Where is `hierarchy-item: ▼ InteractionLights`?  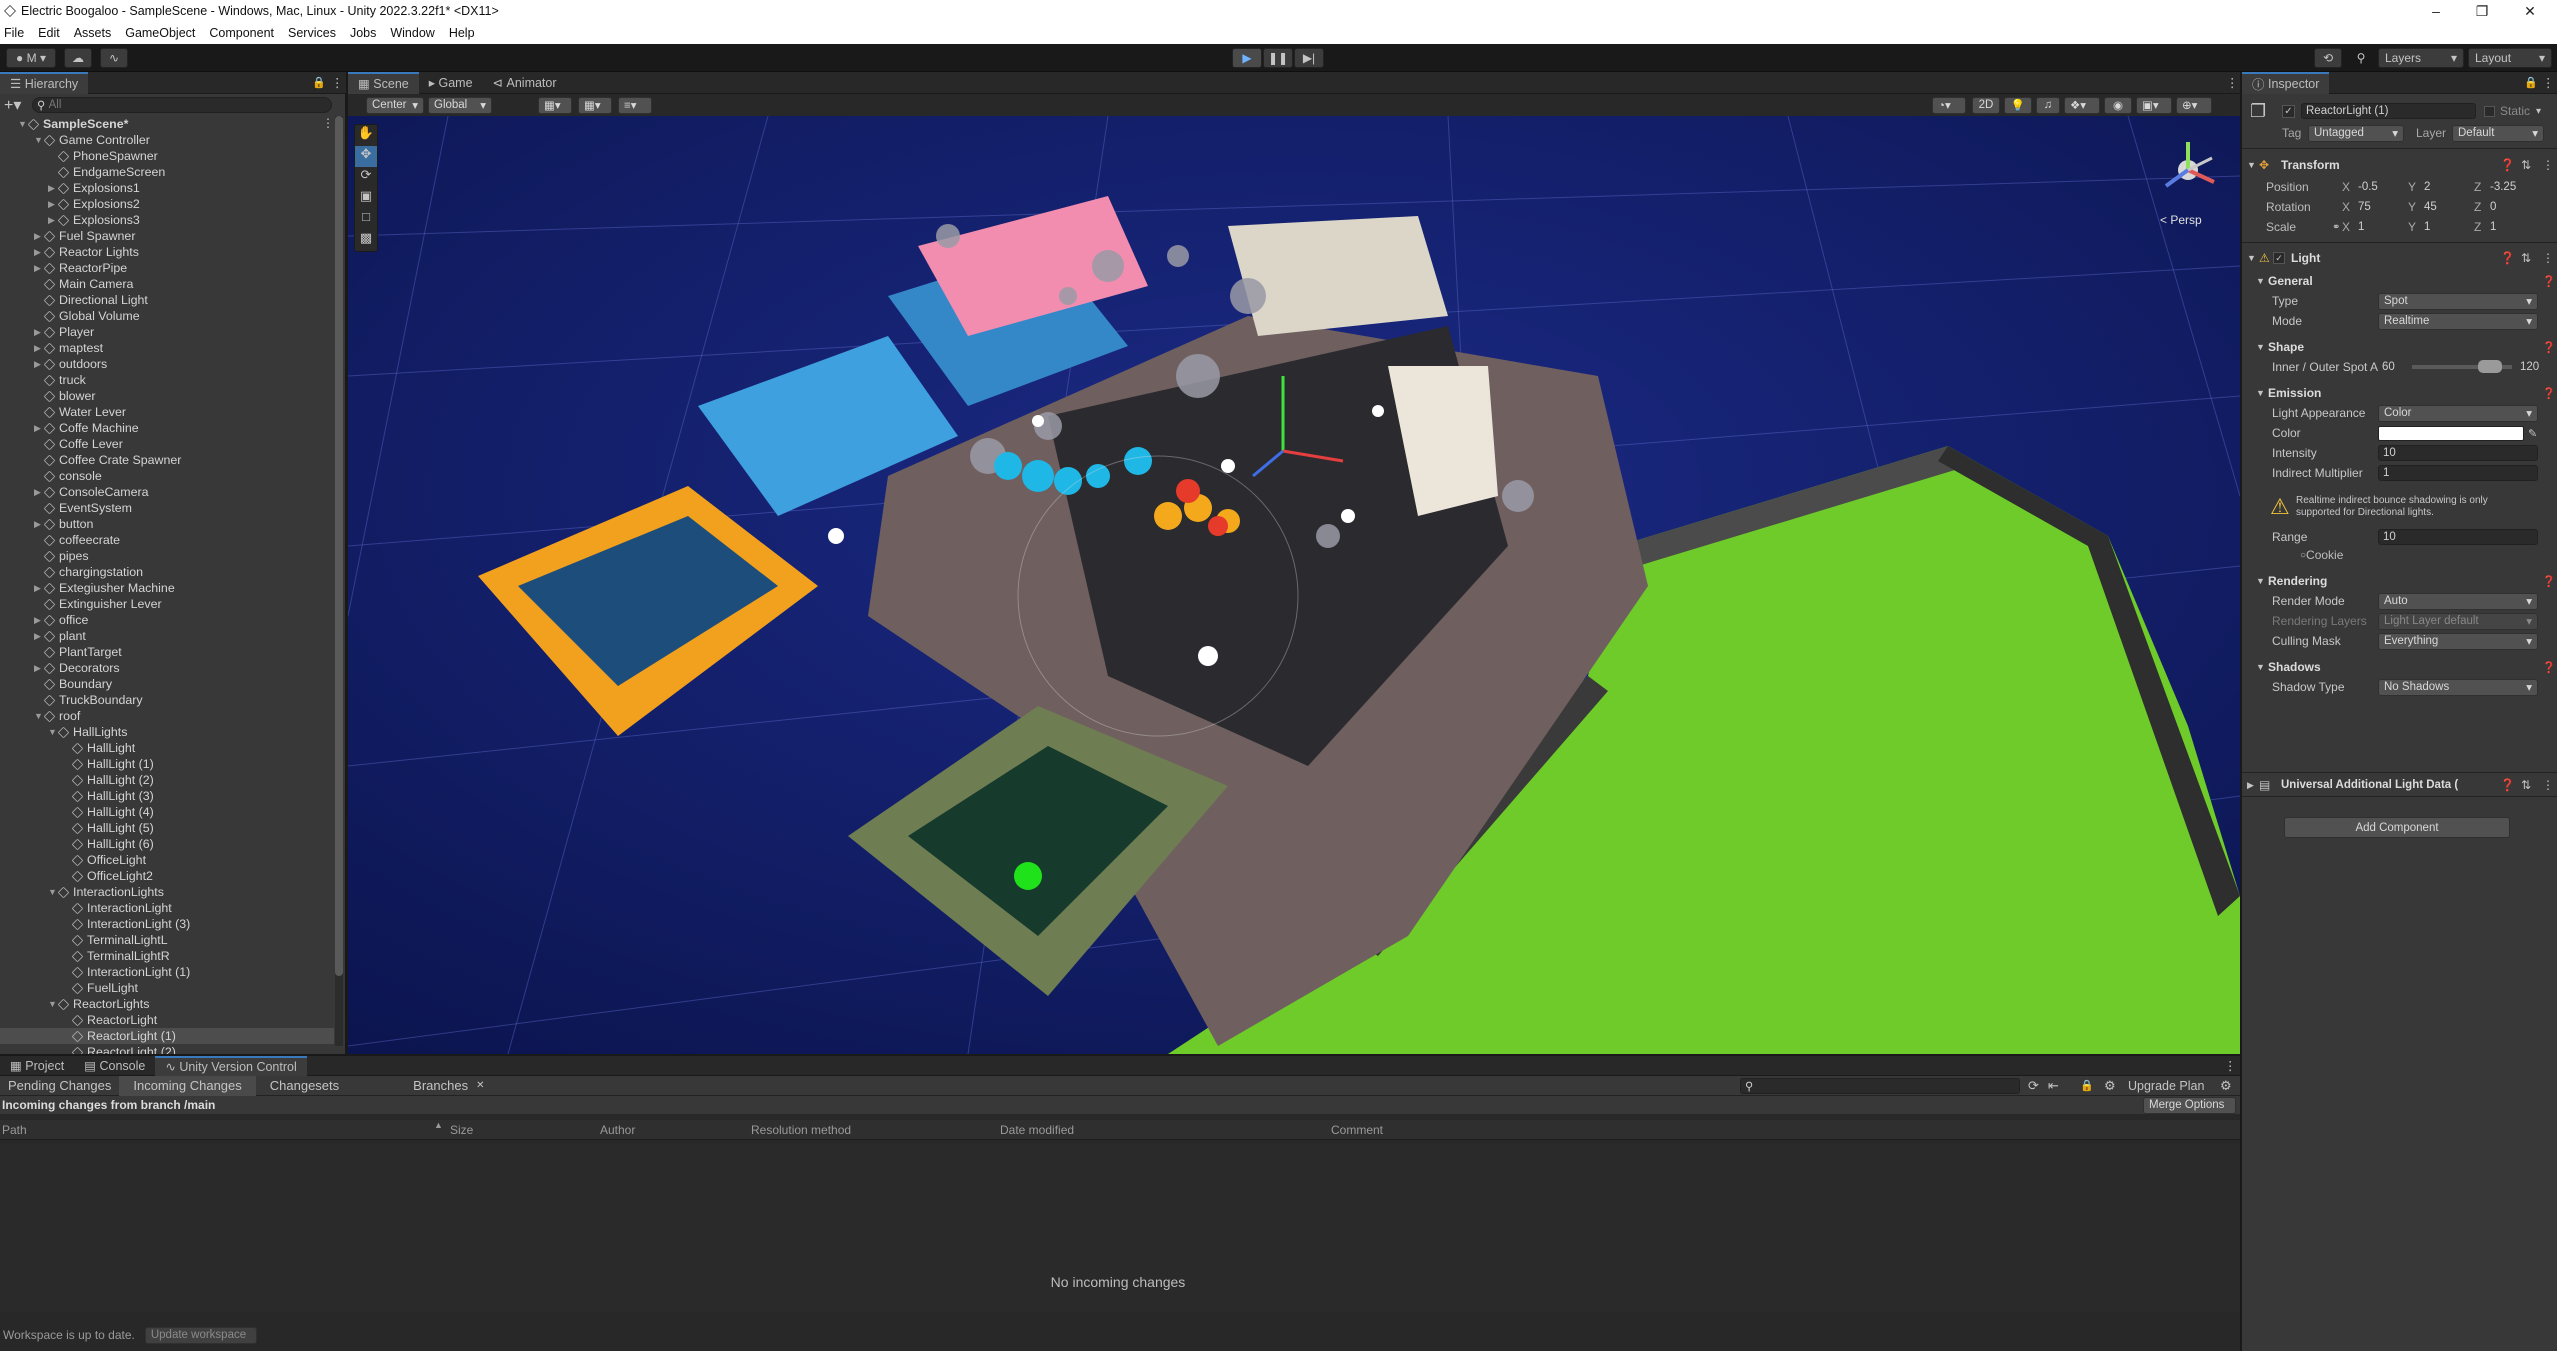 hierarchy-item: ▼ InteractionLights is located at coordinates (167, 892).